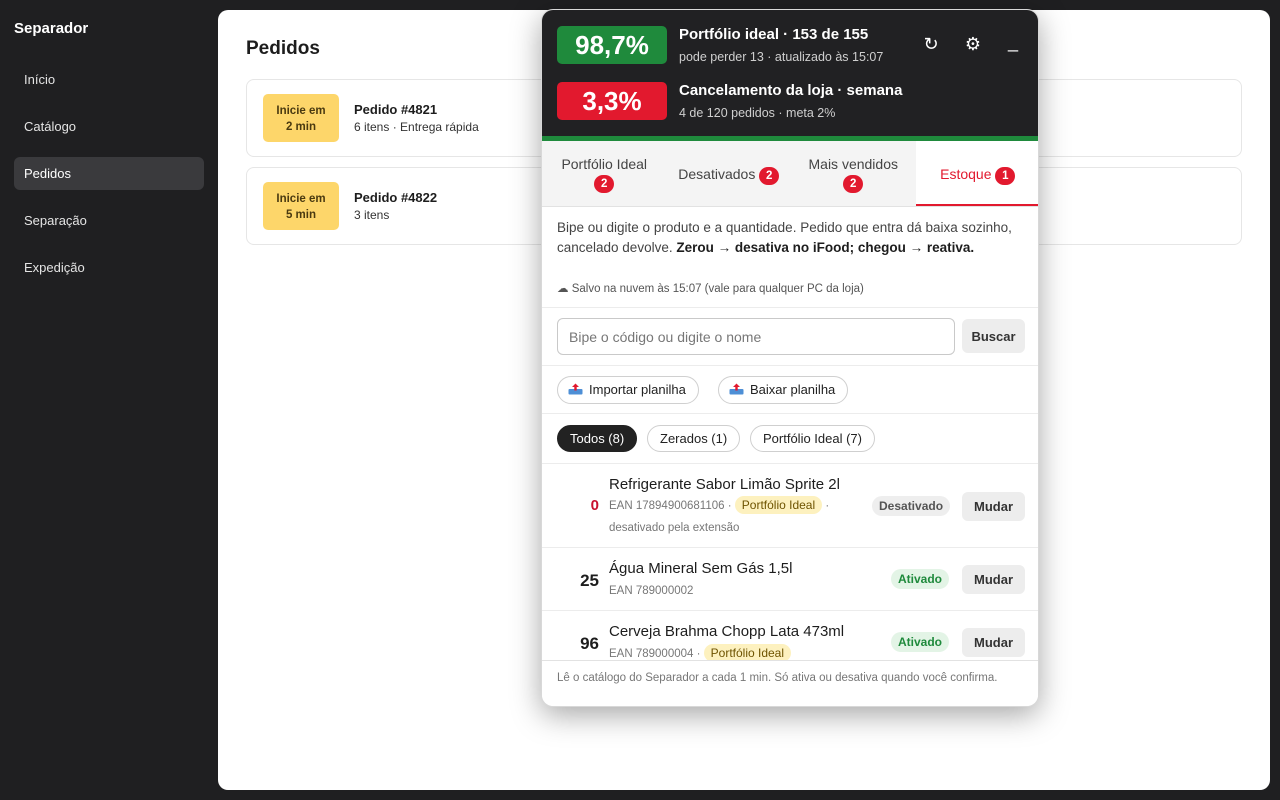  I want to click on tab-label: Portfólio Ideal, so click(604, 164).